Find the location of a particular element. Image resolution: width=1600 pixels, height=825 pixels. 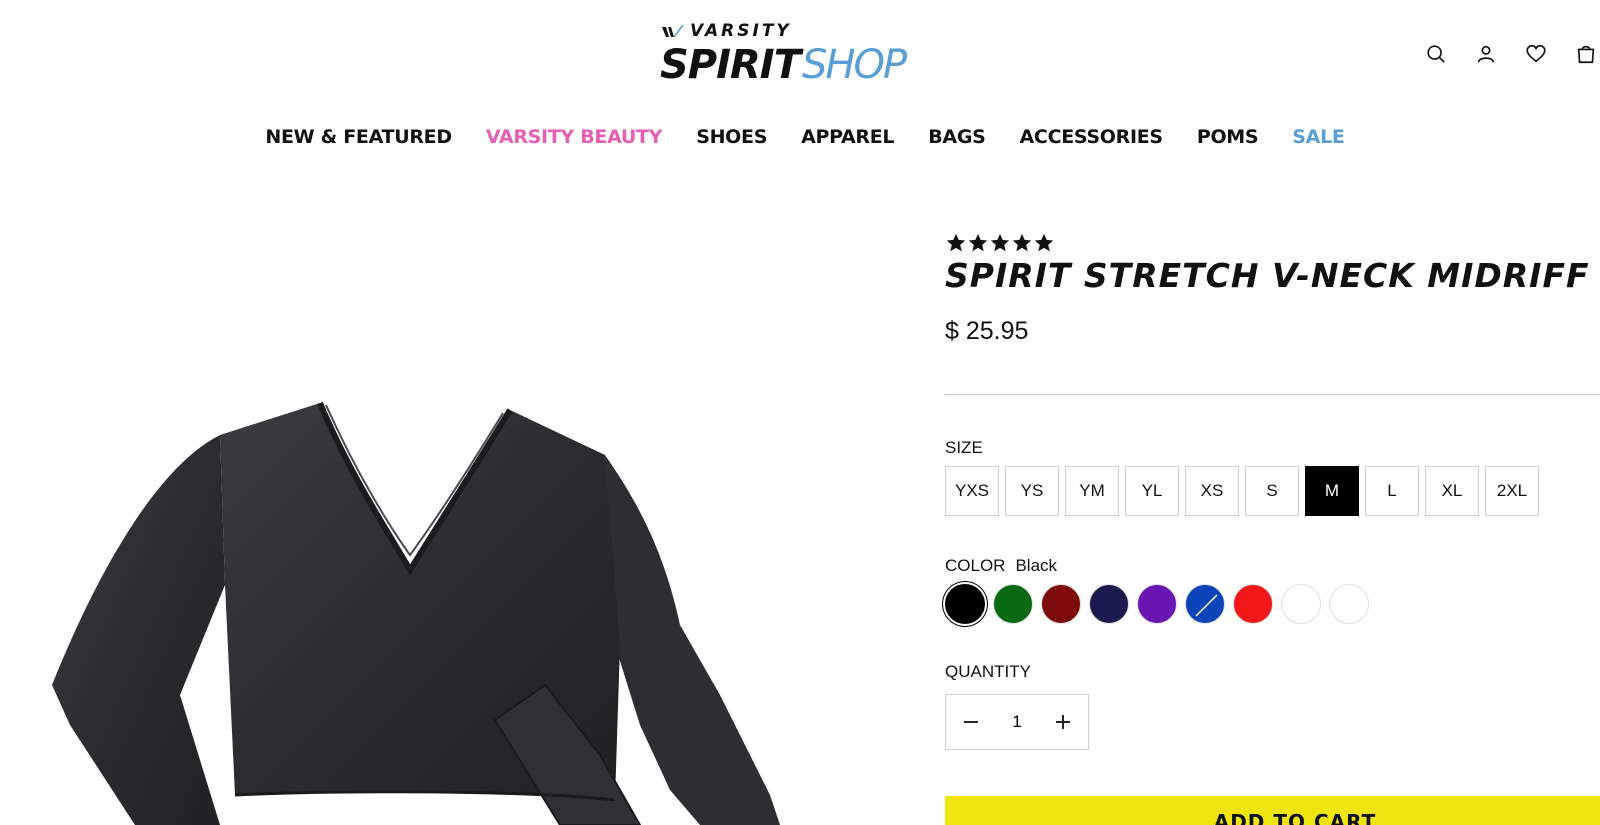

size-option: L is located at coordinates (1392, 491).